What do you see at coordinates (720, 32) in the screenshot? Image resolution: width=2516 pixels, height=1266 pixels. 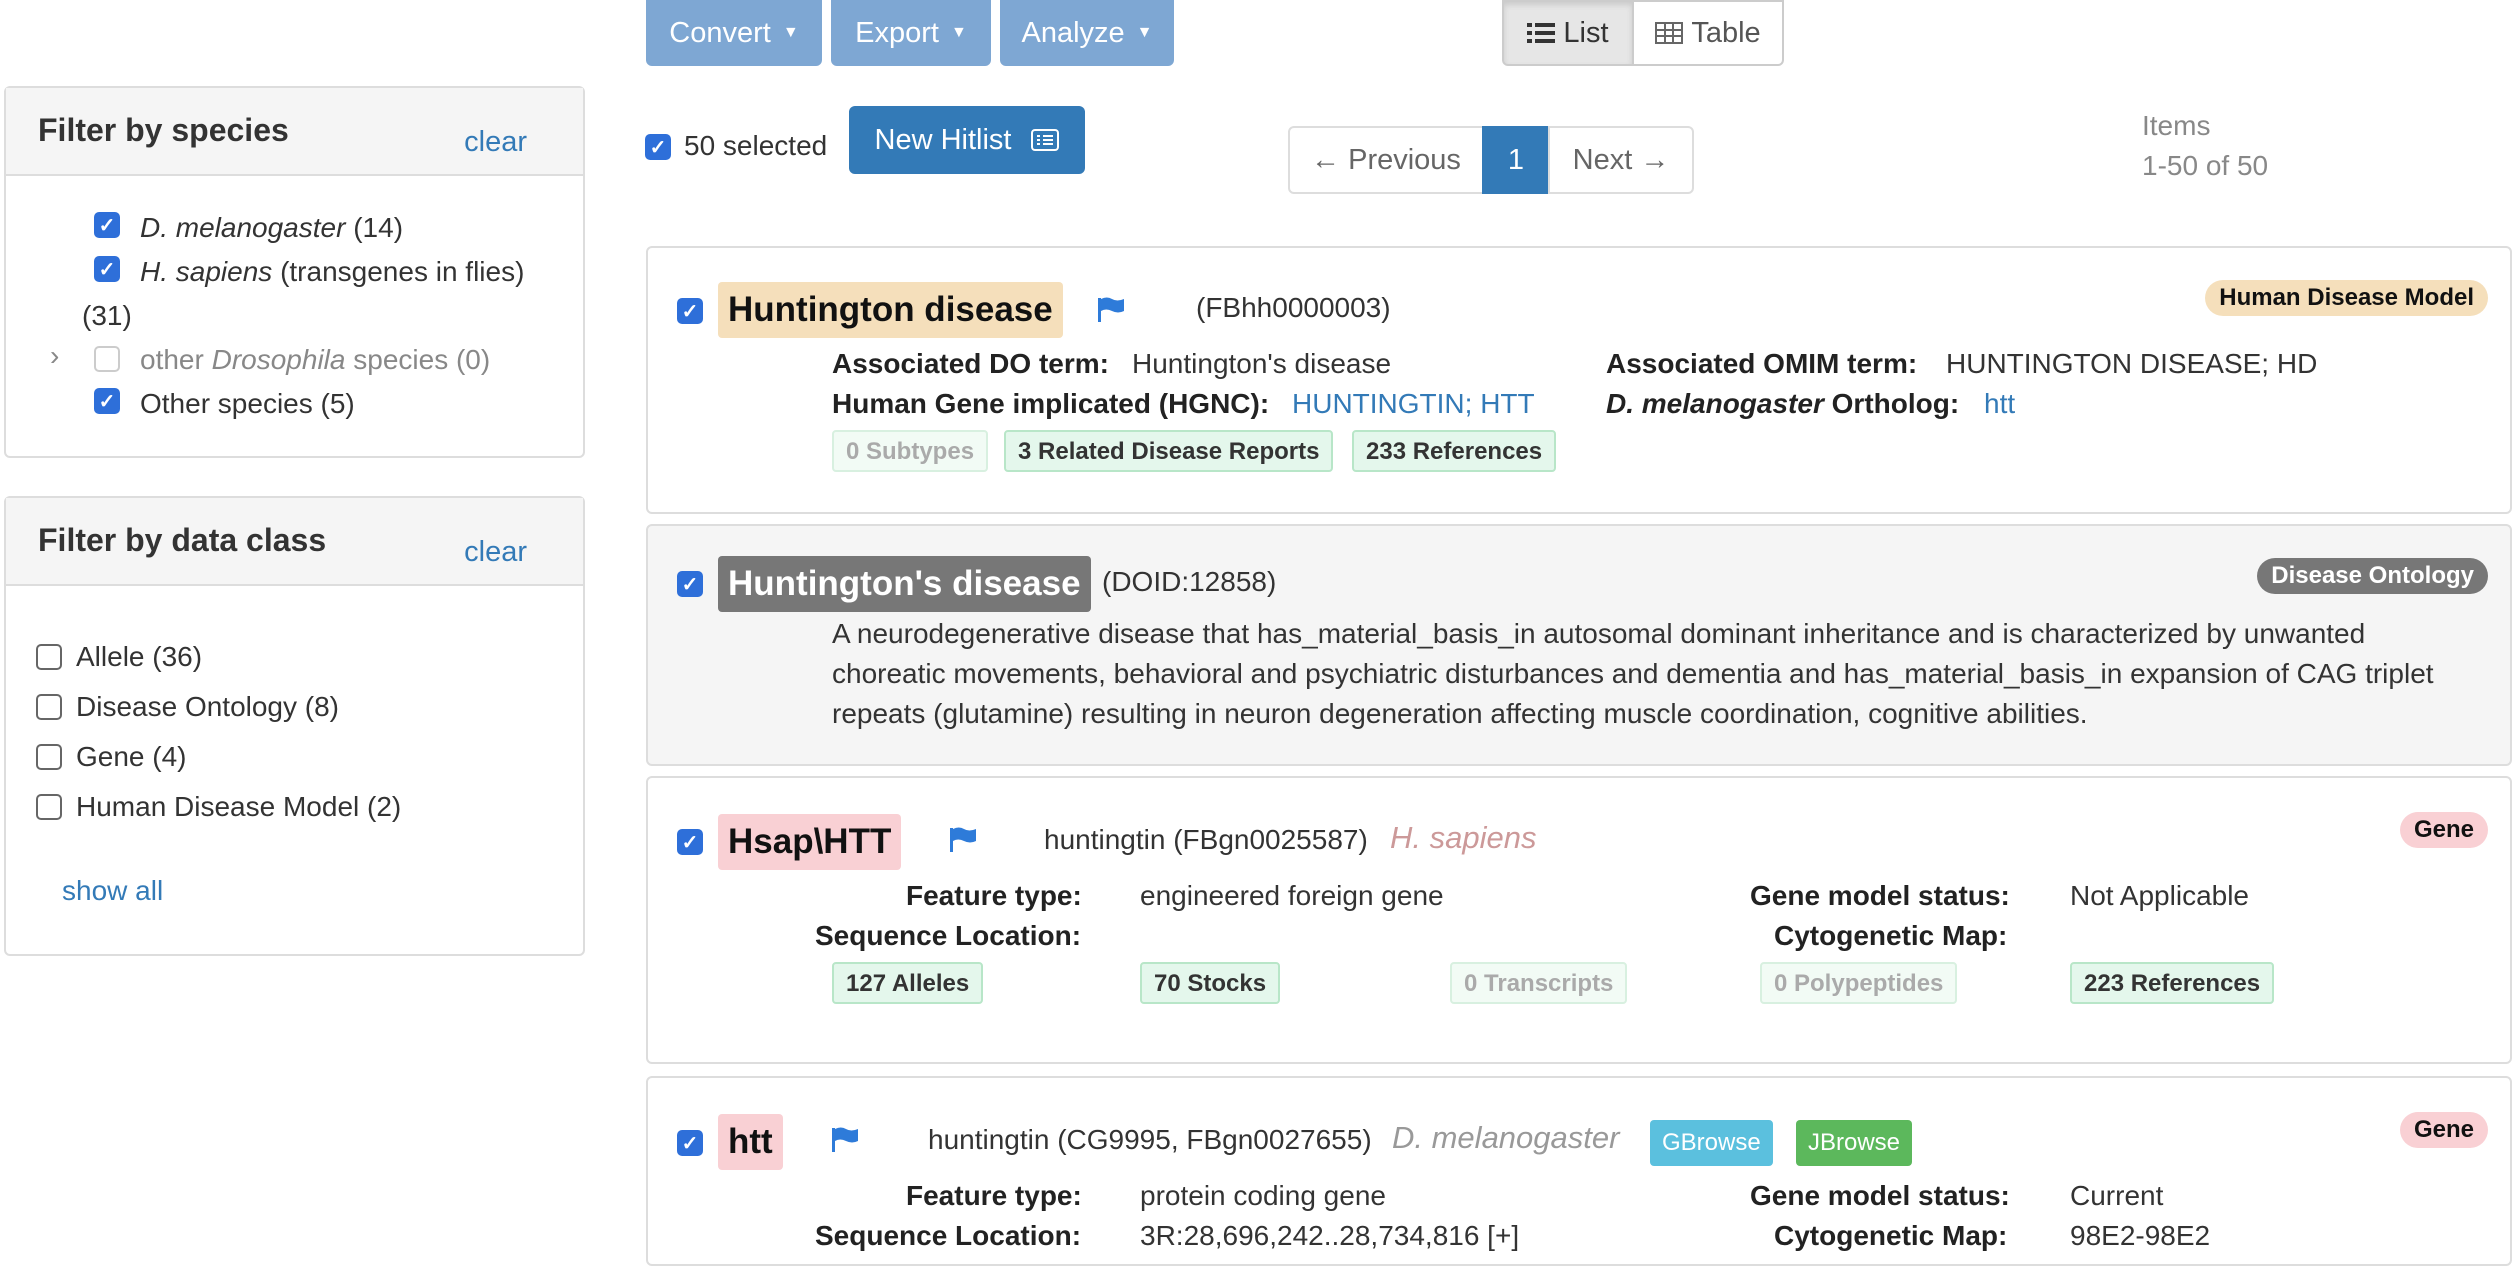 I see `convert-label: Convert` at bounding box center [720, 32].